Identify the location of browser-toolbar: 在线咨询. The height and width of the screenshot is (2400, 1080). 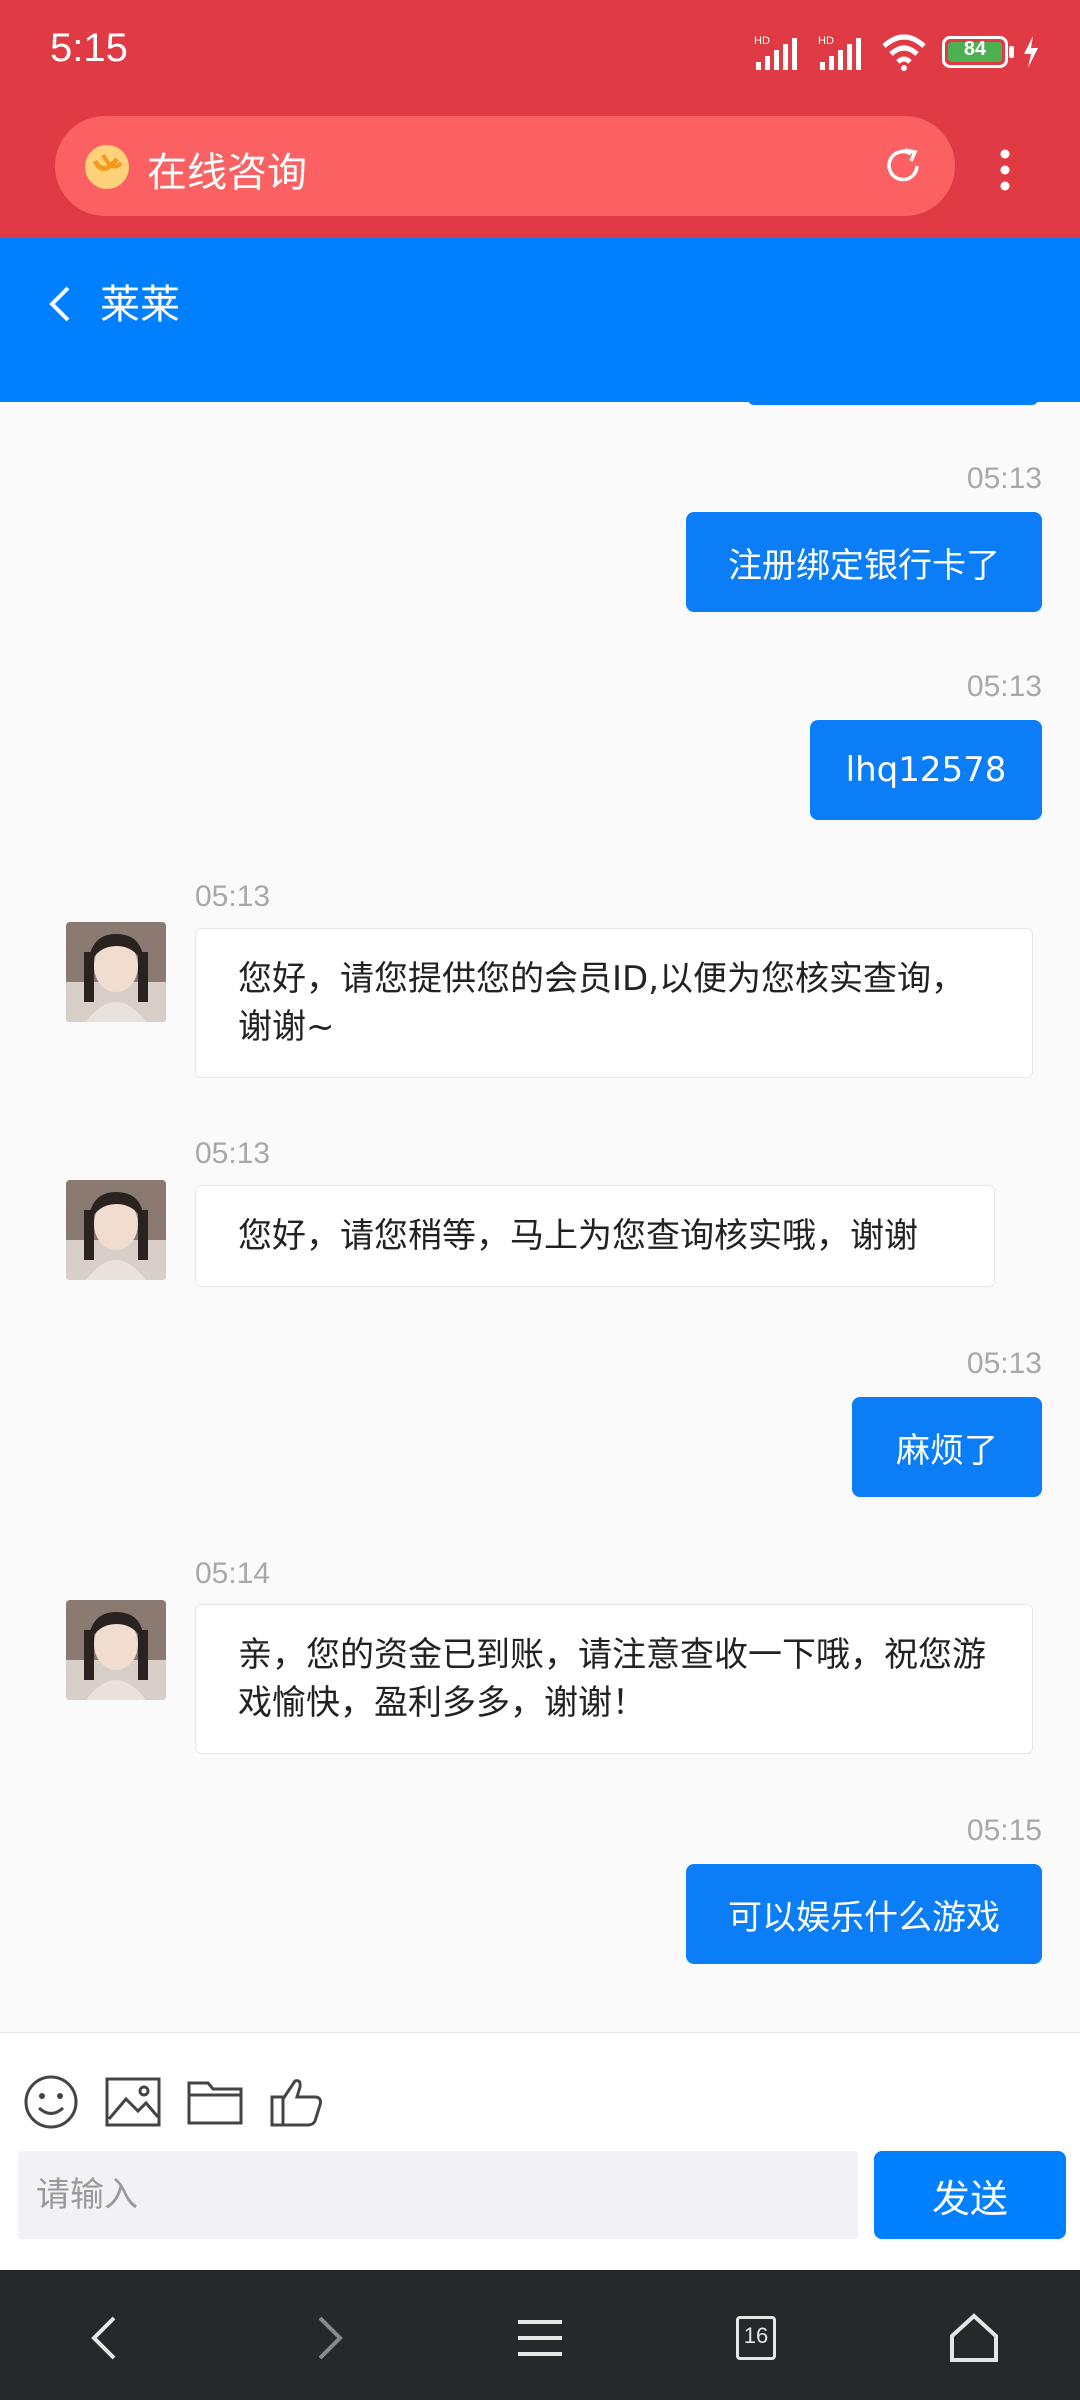
(540, 170).